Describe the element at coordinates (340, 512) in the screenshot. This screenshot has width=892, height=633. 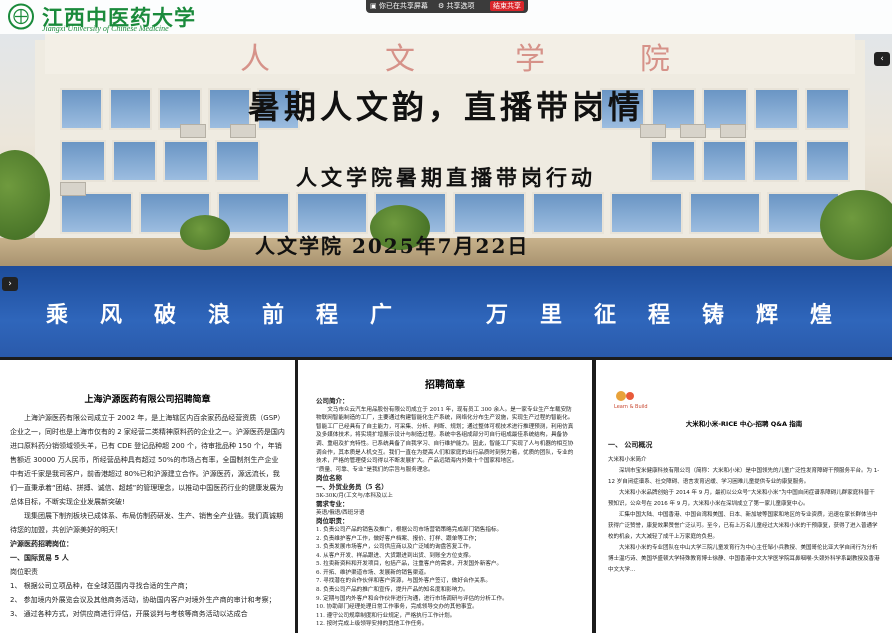
I see `document-majors: 英语/俄语/西班牙语` at that location.